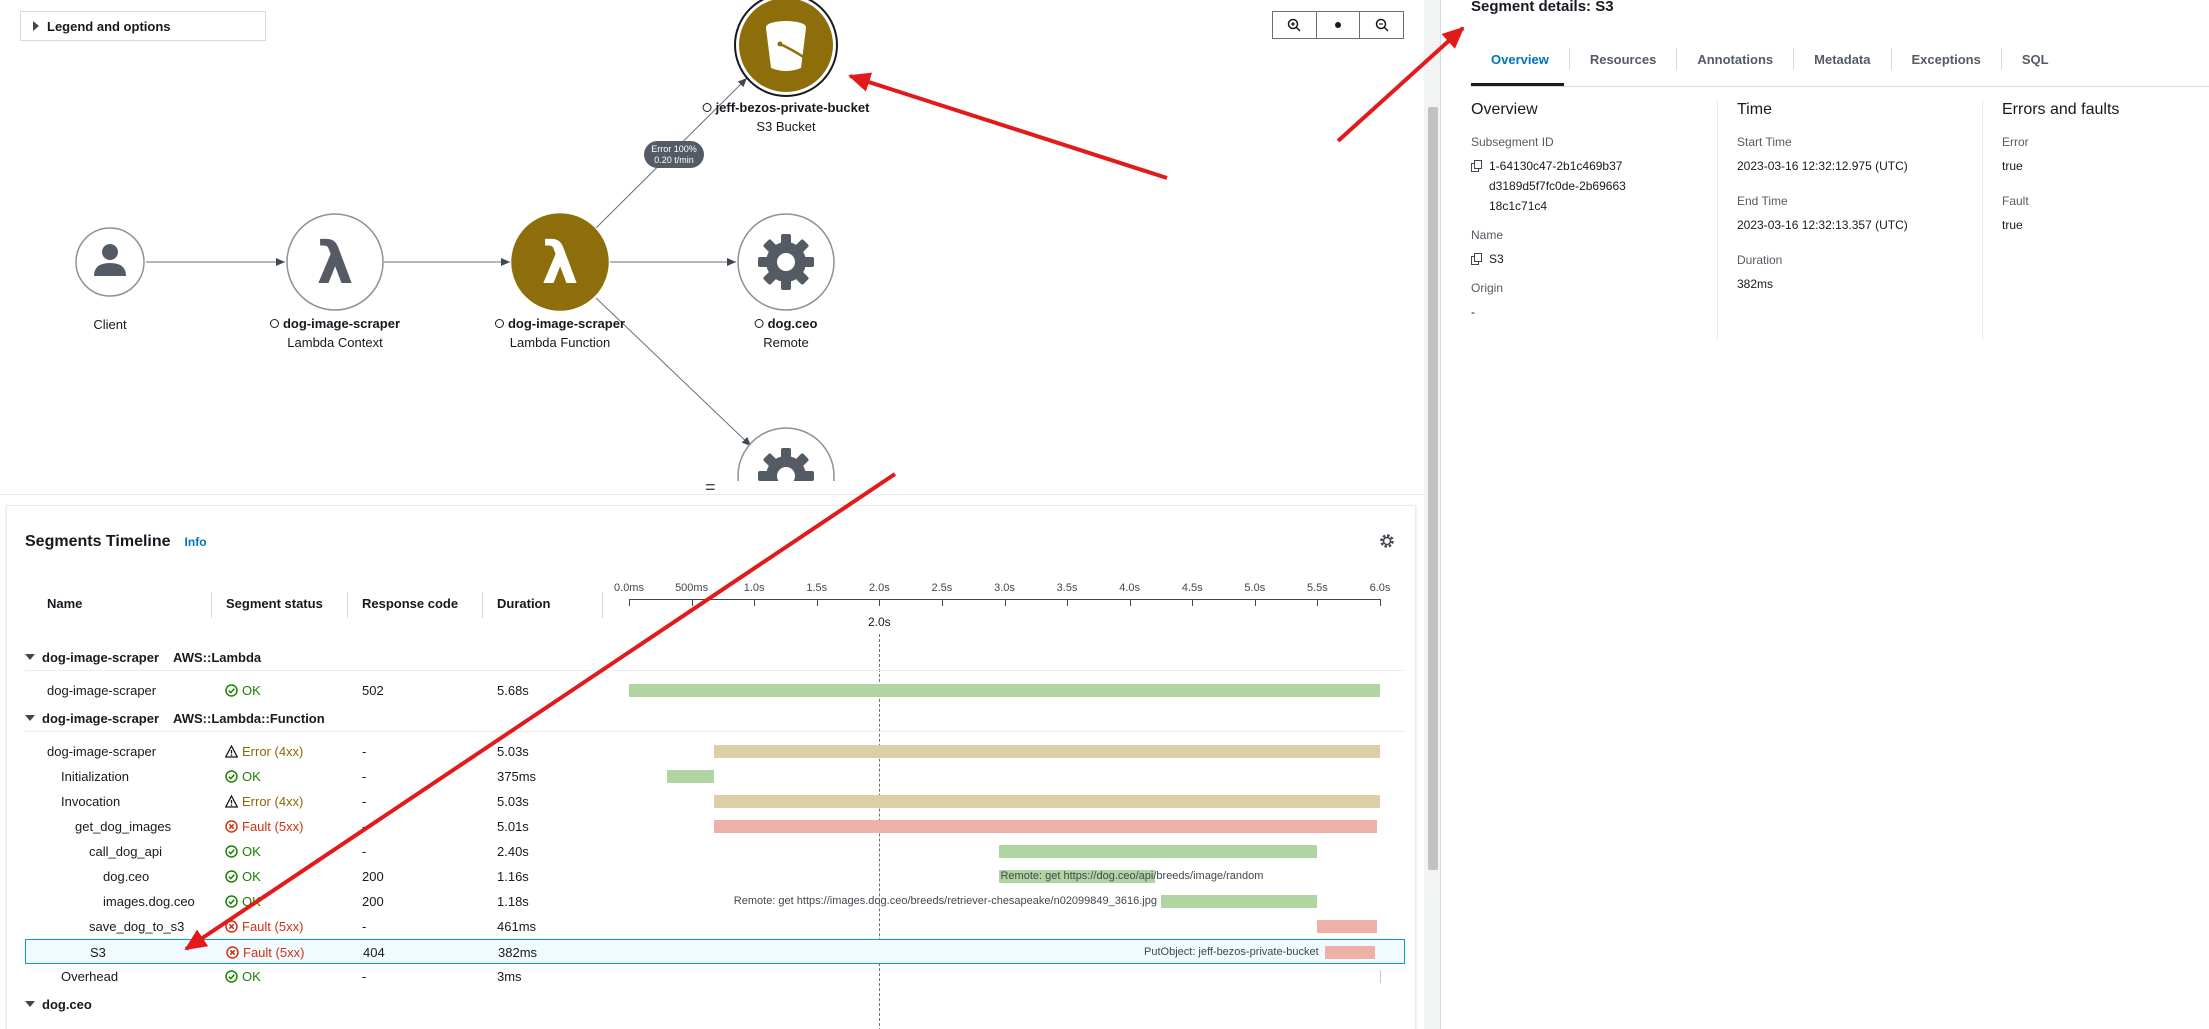 The height and width of the screenshot is (1029, 2209). What do you see at coordinates (715, 657) in the screenshot?
I see `timeline-group-header: dog-image-scraper AWS::Lambda` at bounding box center [715, 657].